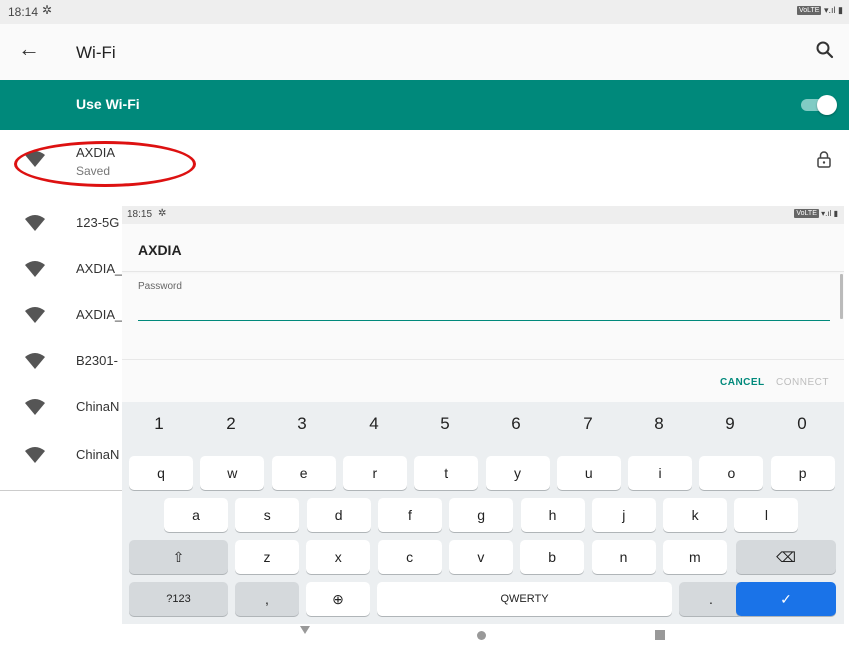 The width and height of the screenshot is (849, 649). Describe the element at coordinates (694, 557) in the screenshot. I see `key-m: m` at that location.